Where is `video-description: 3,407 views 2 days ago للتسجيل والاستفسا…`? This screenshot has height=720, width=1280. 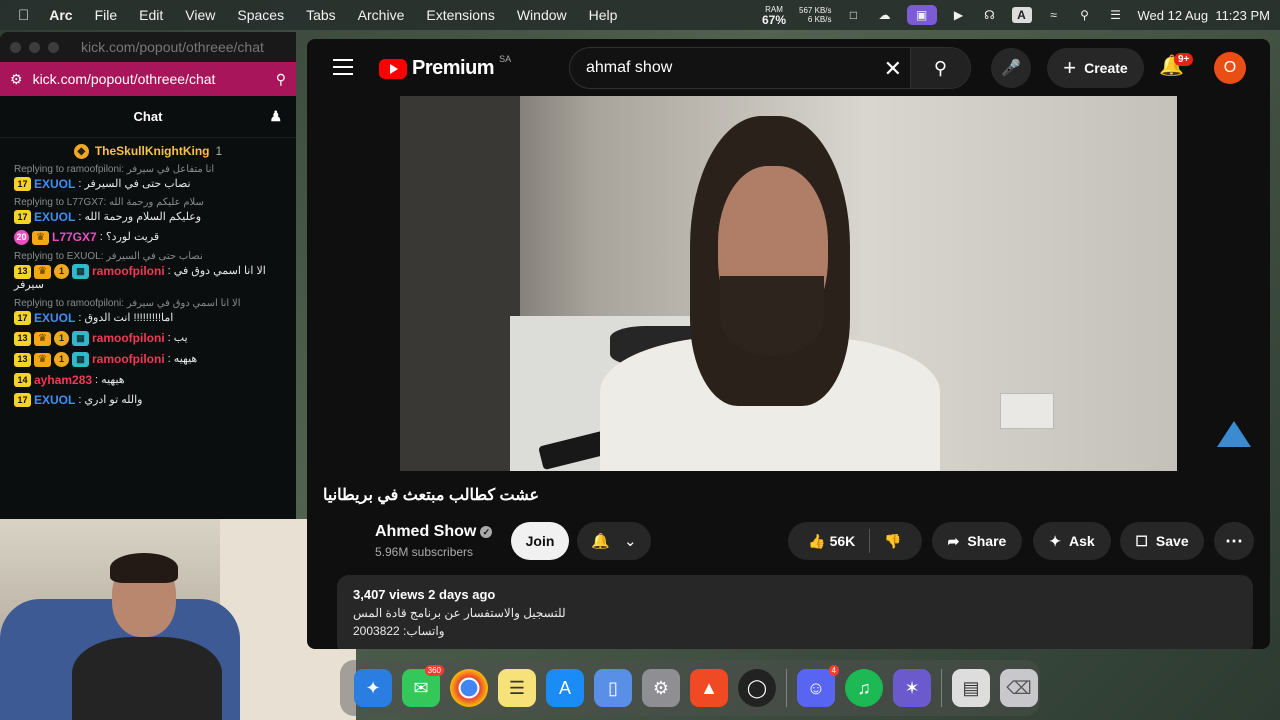 video-description: 3,407 views 2 days ago للتسجيل والاستفسا… is located at coordinates (795, 612).